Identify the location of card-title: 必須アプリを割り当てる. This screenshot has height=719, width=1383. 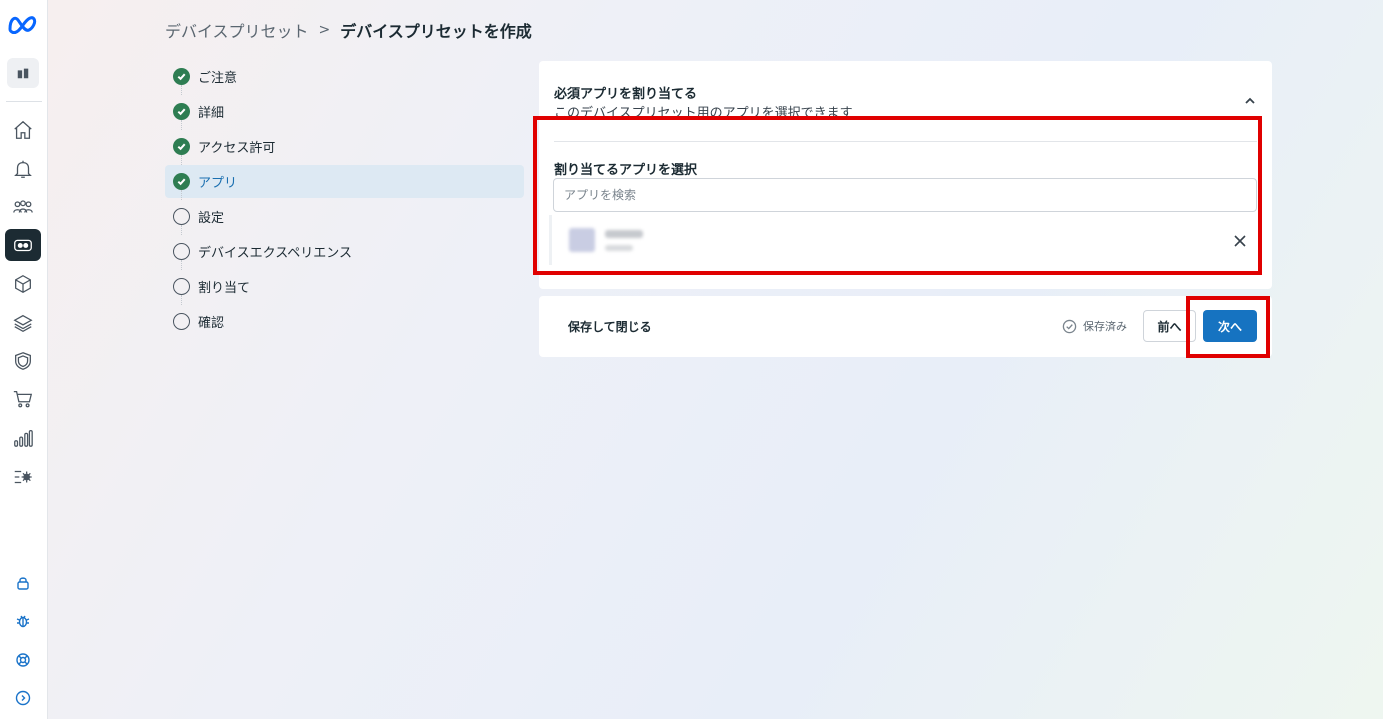
(626, 94).